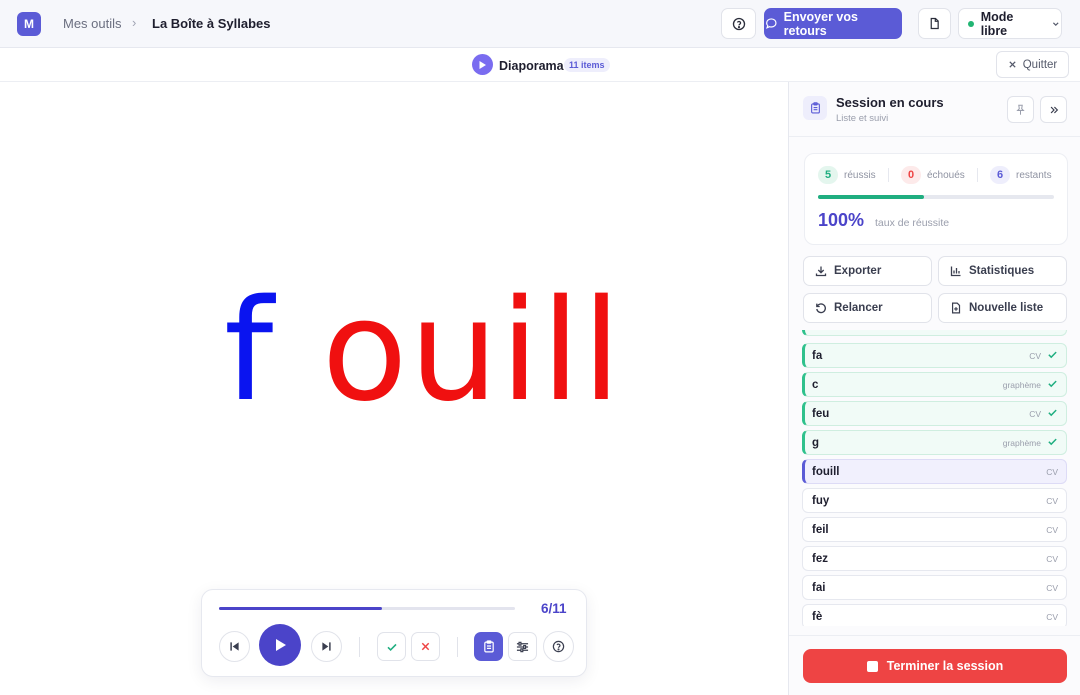  I want to click on list-item, so click(934, 333).